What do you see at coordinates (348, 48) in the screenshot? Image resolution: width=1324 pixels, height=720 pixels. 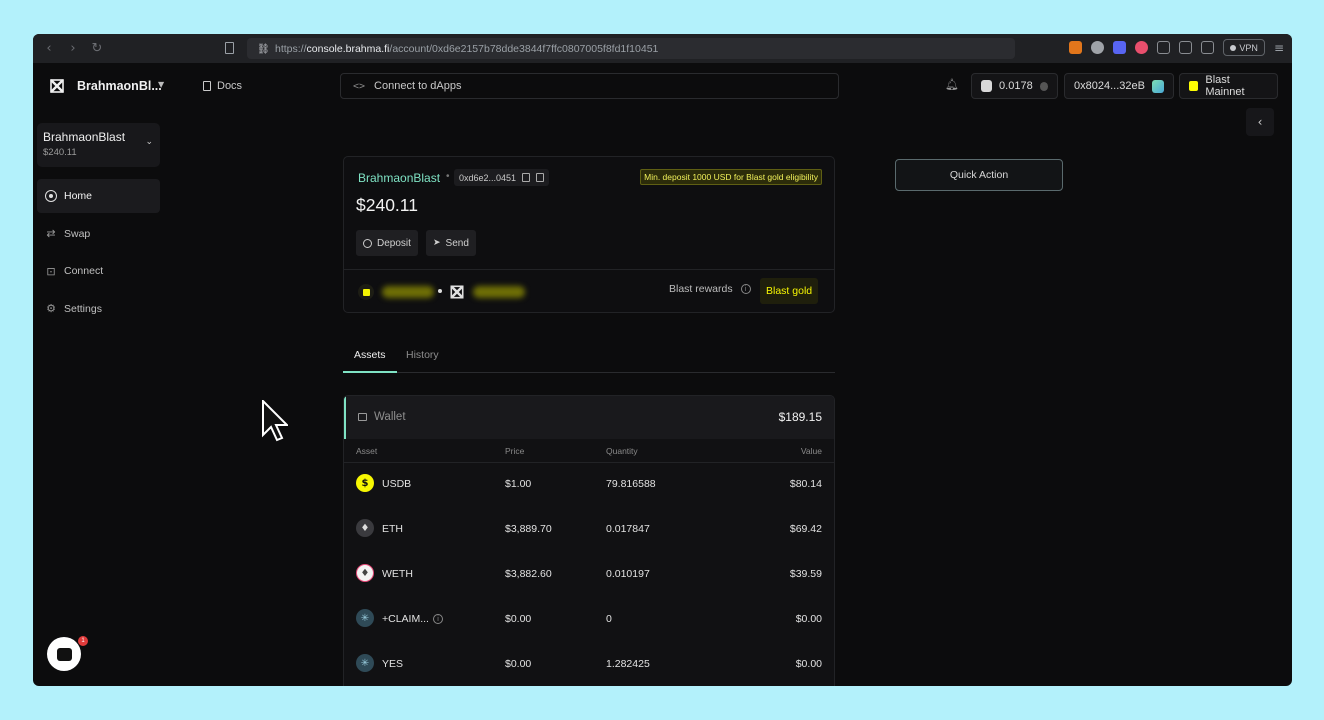 I see `url-host: console.brahma.fi` at bounding box center [348, 48].